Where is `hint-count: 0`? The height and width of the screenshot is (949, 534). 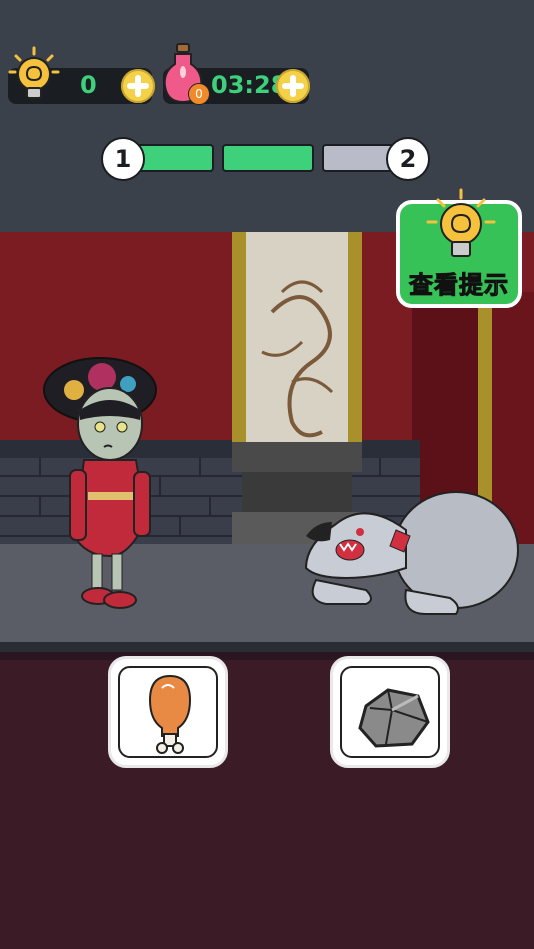
hint-count: 0 is located at coordinates (88, 85).